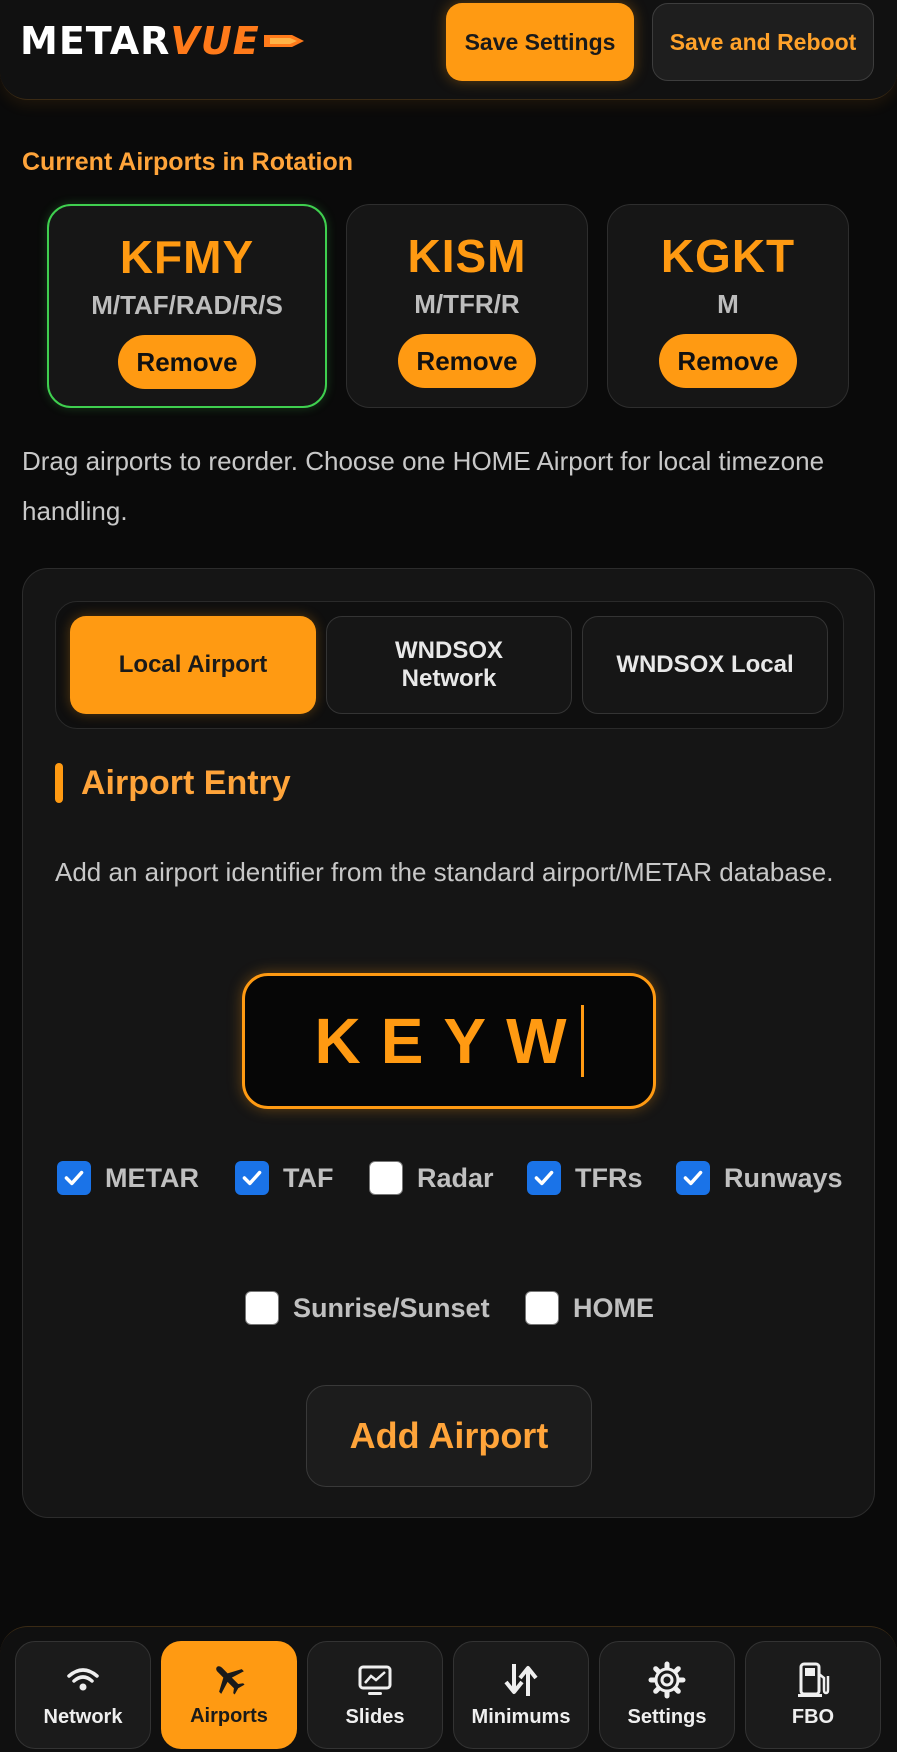 This screenshot has height=1752, width=897. Describe the element at coordinates (391, 1307) in the screenshot. I see `option-label: Sunrise/Sunset` at that location.